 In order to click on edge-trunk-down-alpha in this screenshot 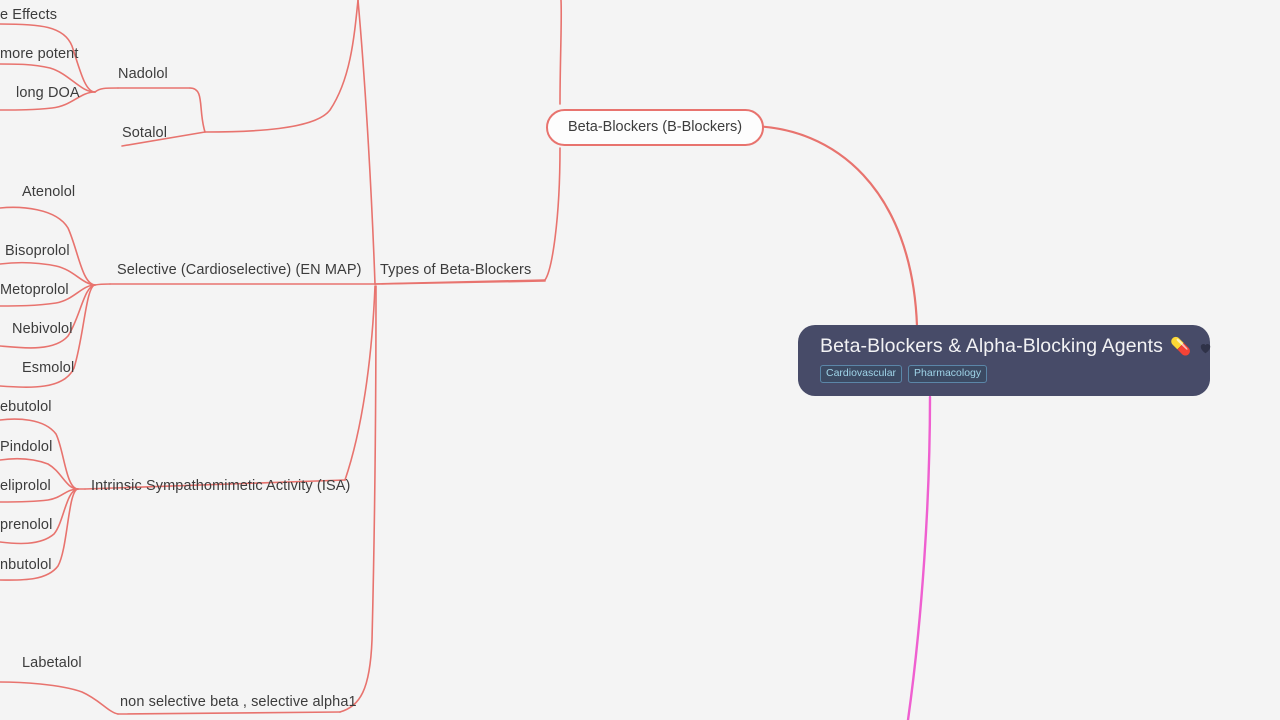, I will do `click(358, 499)`.